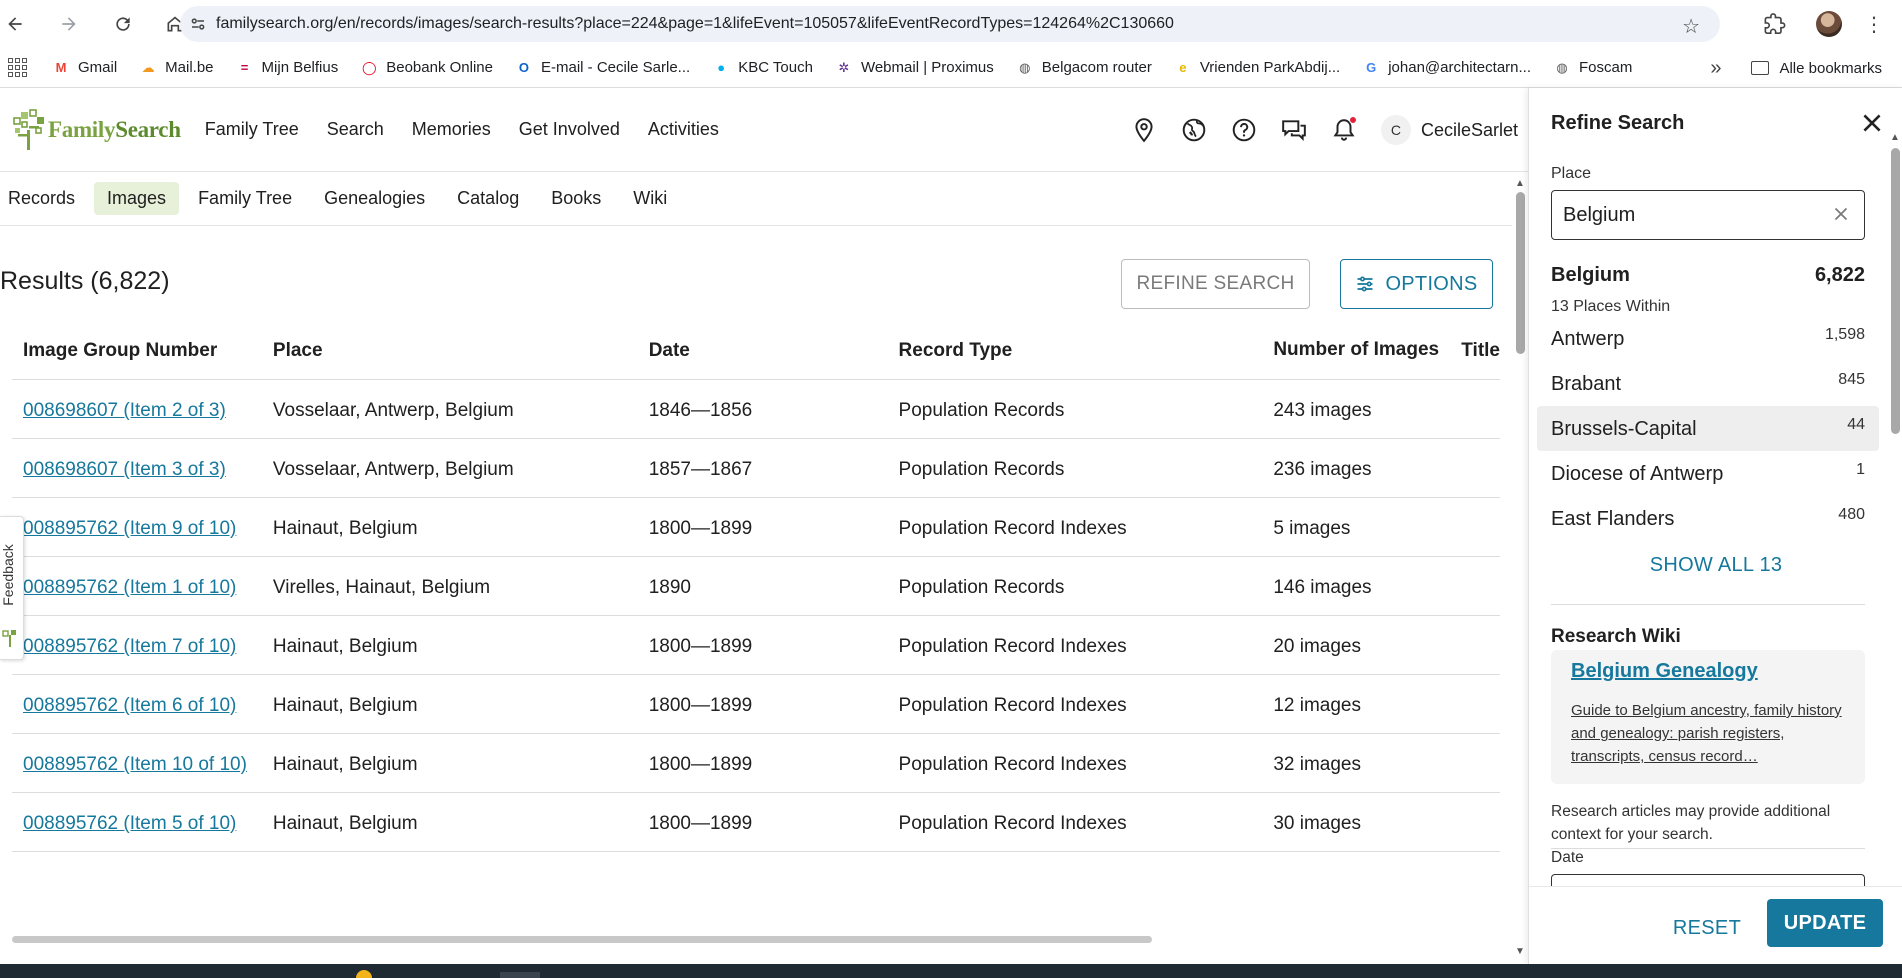 The image size is (1902, 978). What do you see at coordinates (1144, 130) in the screenshot?
I see `location-pin-icon` at bounding box center [1144, 130].